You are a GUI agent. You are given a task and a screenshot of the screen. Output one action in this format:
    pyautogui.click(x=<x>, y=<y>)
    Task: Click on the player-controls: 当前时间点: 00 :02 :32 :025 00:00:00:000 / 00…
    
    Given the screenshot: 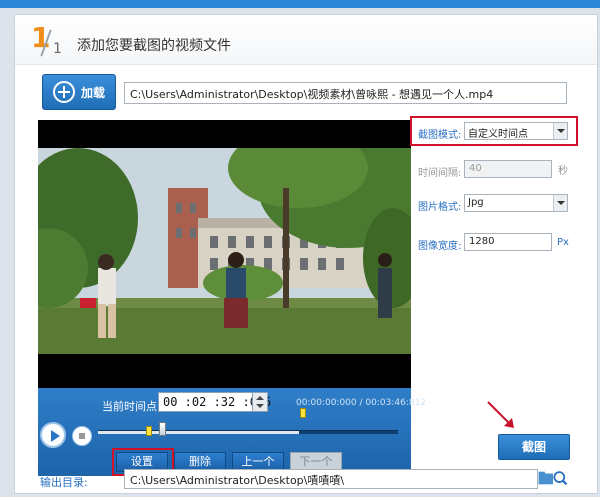 What is the action you would take?
    pyautogui.click(x=232, y=432)
    